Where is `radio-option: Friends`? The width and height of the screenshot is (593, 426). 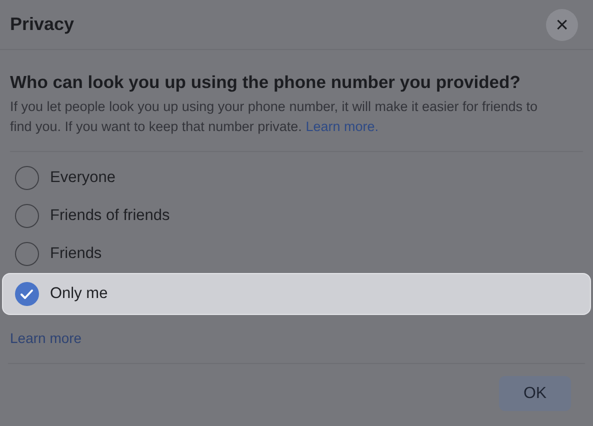
radio-option: Friends is located at coordinates (296, 254).